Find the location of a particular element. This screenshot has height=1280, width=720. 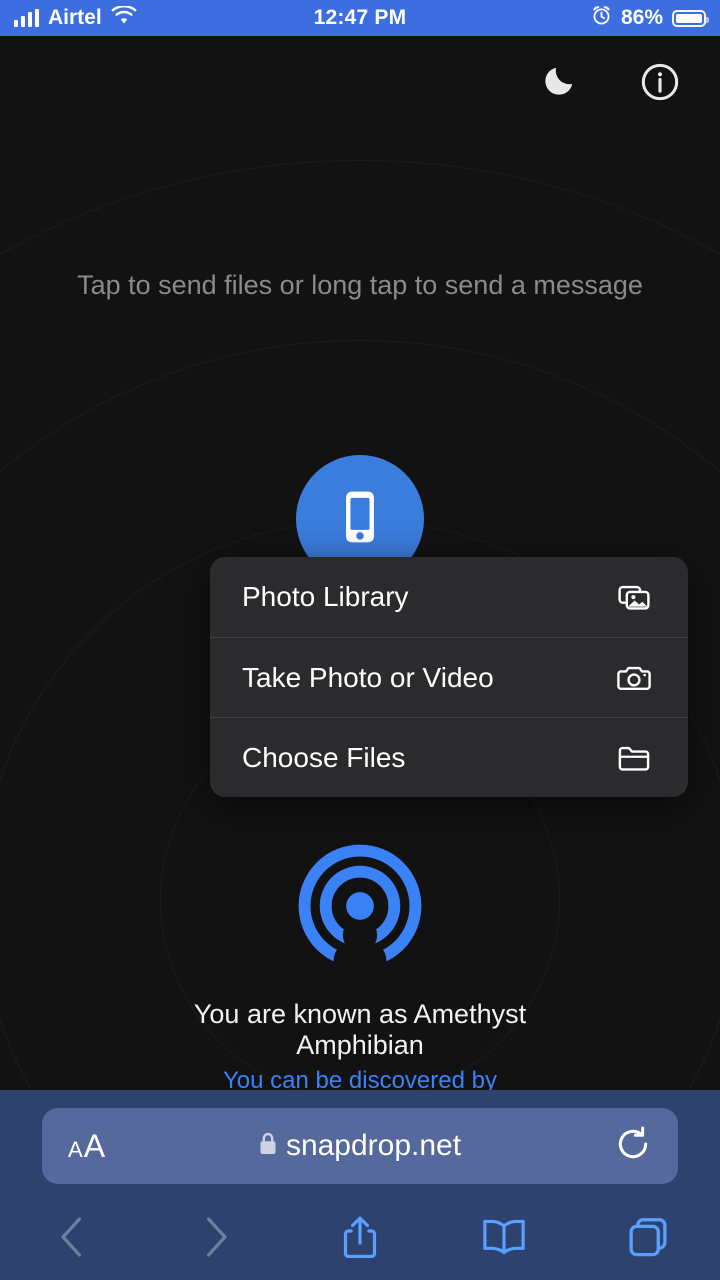

action-sheet-item-label: Take Photo or Video is located at coordinates (368, 677).